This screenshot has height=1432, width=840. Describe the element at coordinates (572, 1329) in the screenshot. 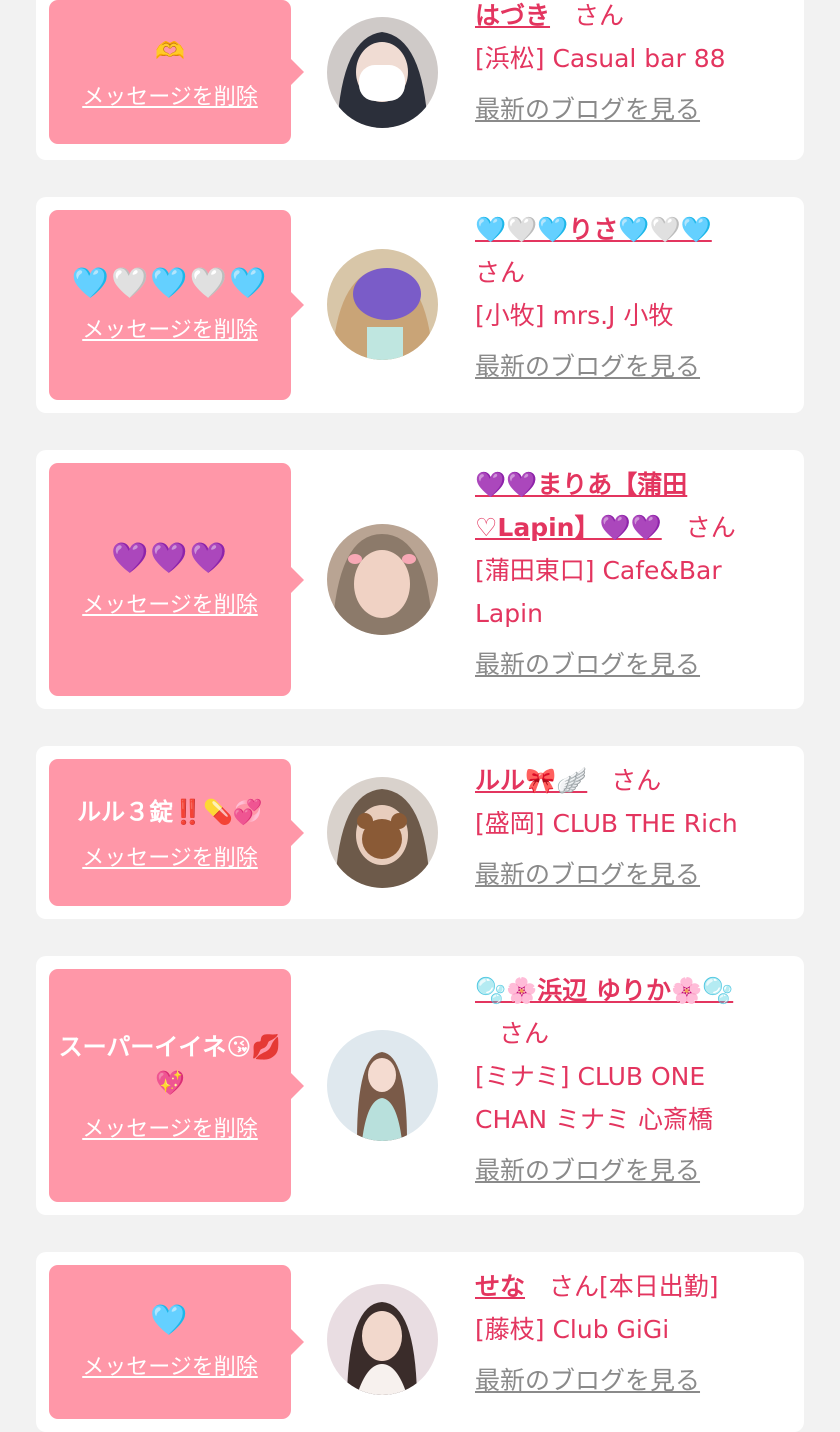

I see `shop-name: [藤枝] Club GiGi` at that location.